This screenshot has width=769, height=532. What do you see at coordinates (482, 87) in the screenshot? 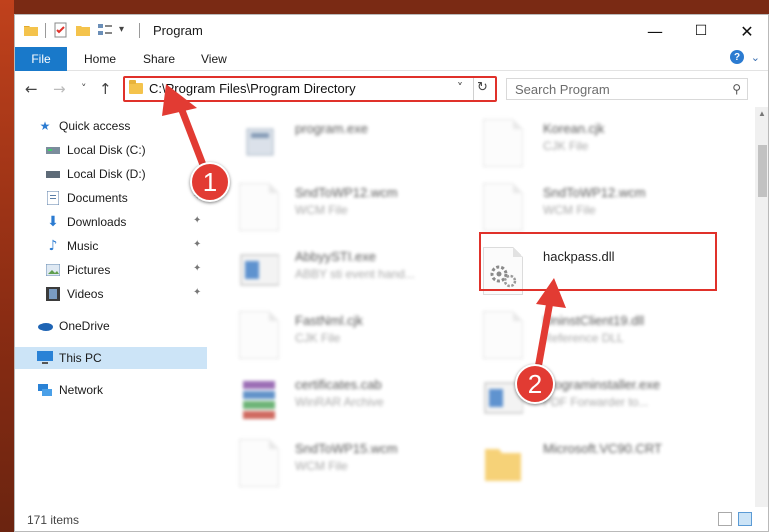
I see `refresh-icon: ↻` at bounding box center [482, 87].